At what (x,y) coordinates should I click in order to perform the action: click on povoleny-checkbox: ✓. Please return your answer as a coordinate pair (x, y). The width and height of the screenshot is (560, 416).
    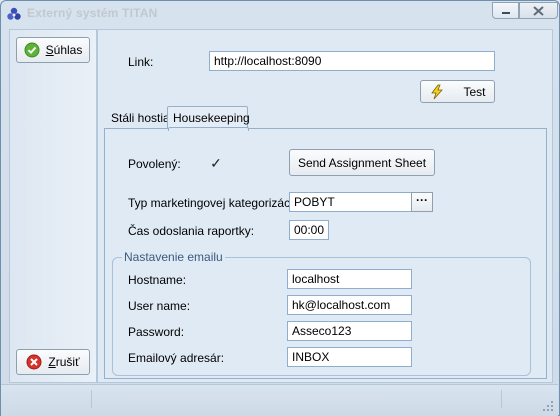
    Looking at the image, I should click on (216, 163).